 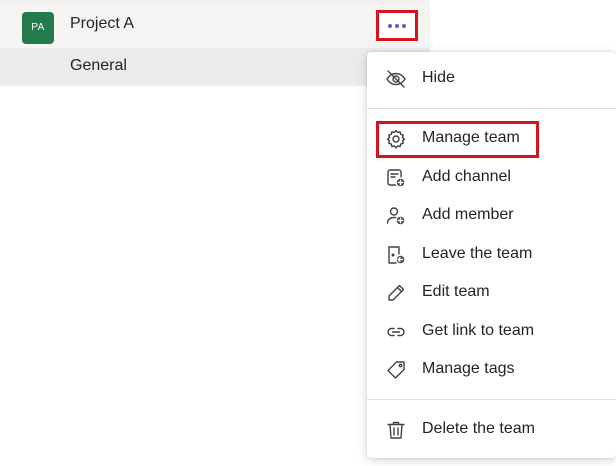 What do you see at coordinates (478, 428) in the screenshot?
I see `menu-item-label: Delete the team` at bounding box center [478, 428].